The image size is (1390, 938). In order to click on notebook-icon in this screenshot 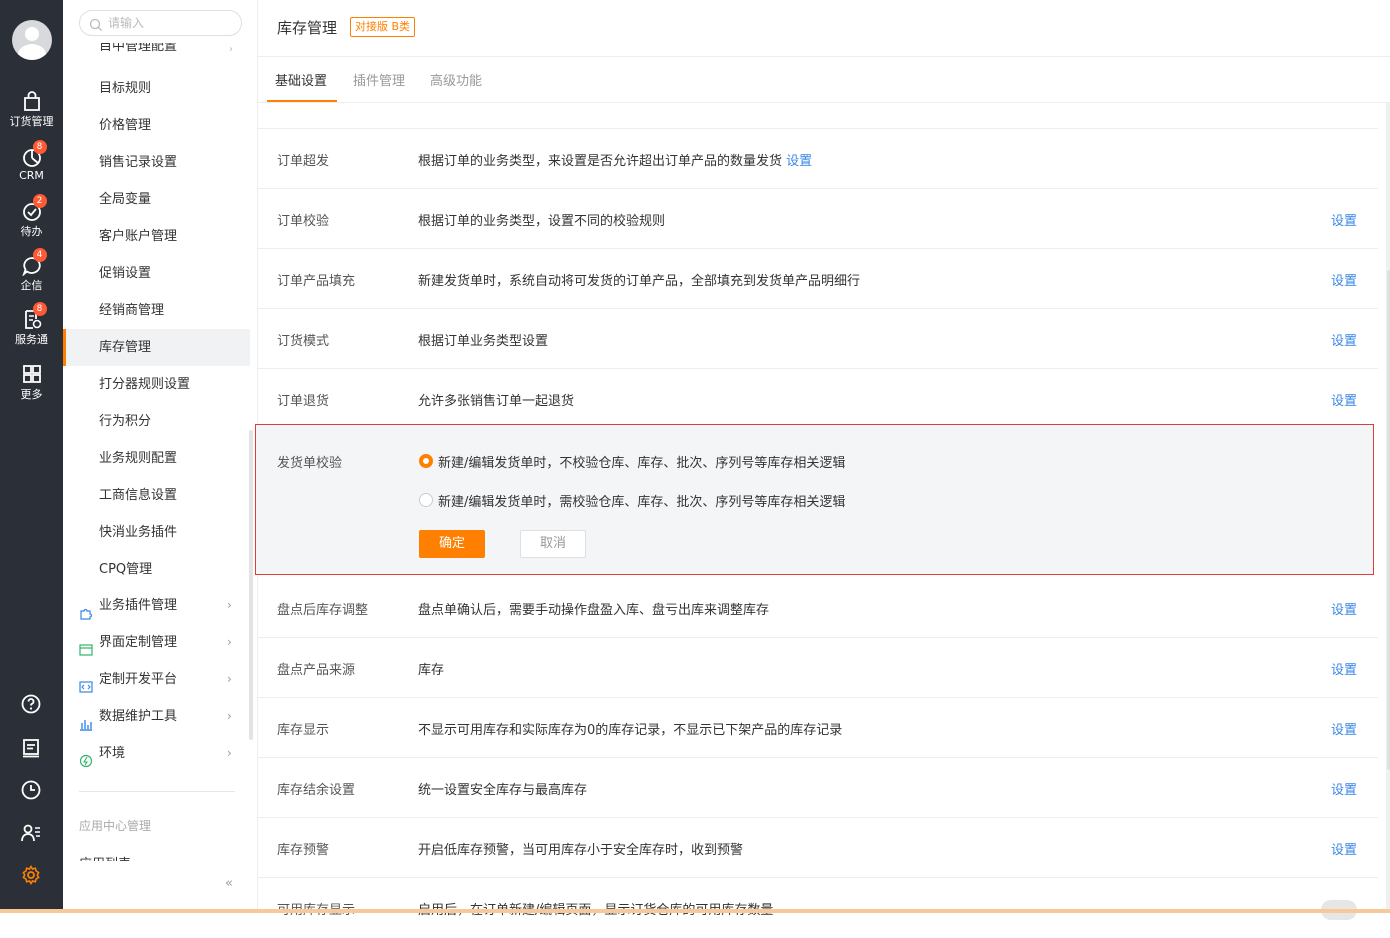, I will do `click(32, 749)`.